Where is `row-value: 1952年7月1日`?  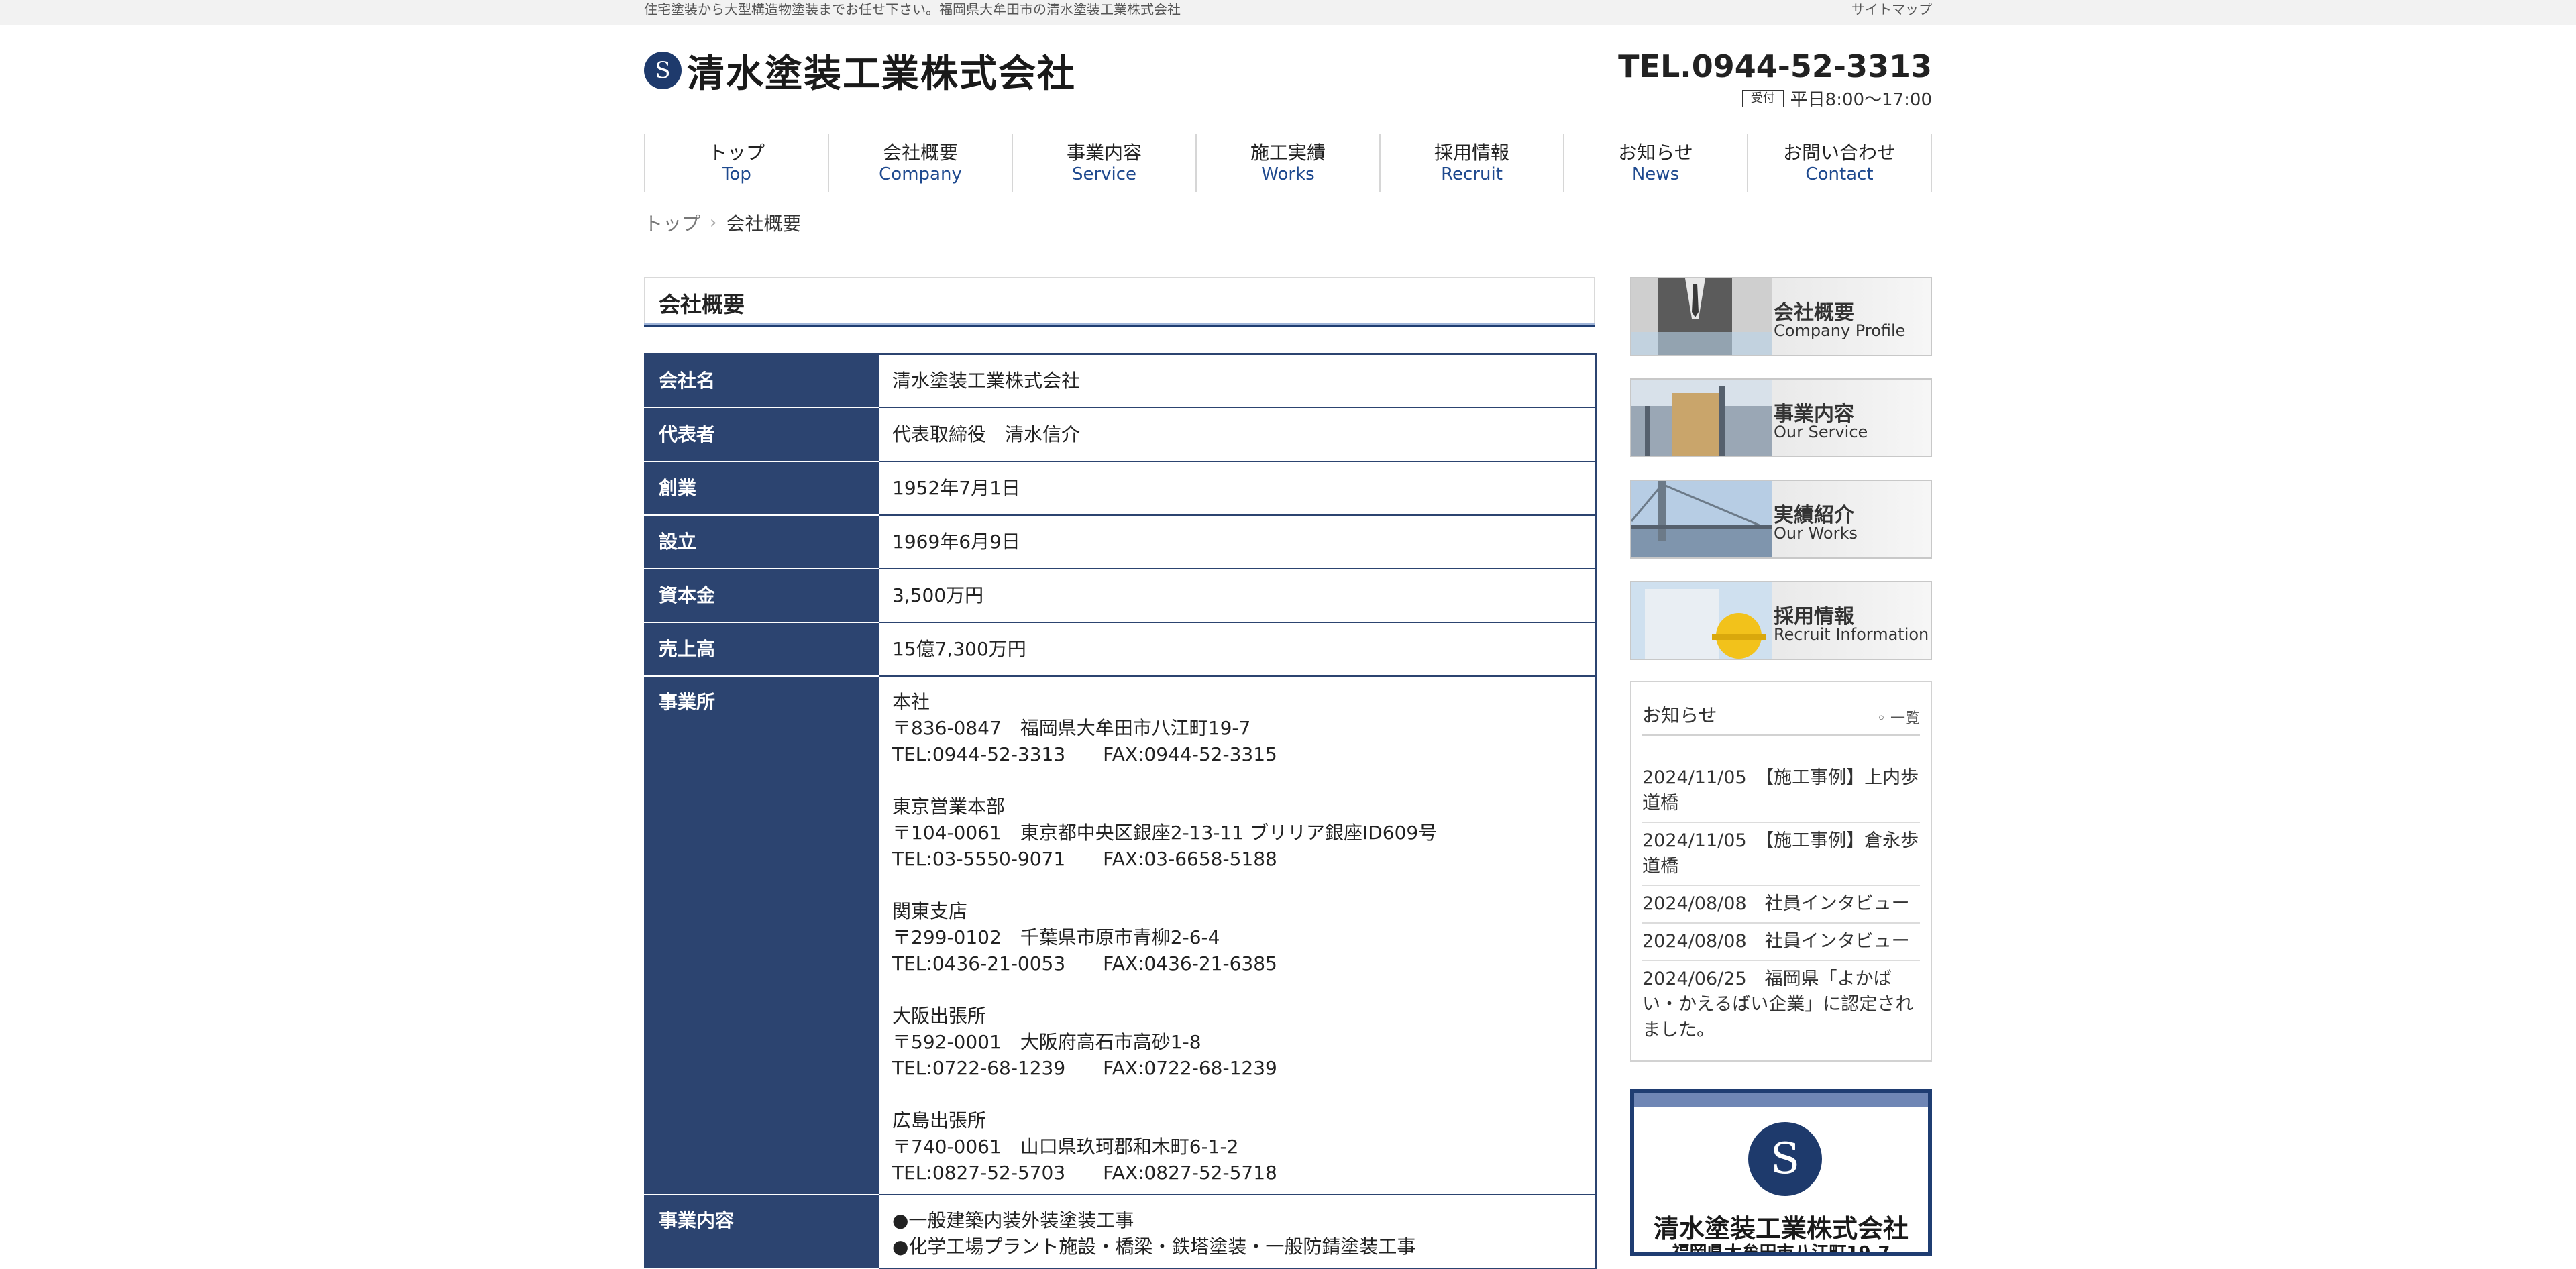 row-value: 1952年7月1日 is located at coordinates (1237, 488).